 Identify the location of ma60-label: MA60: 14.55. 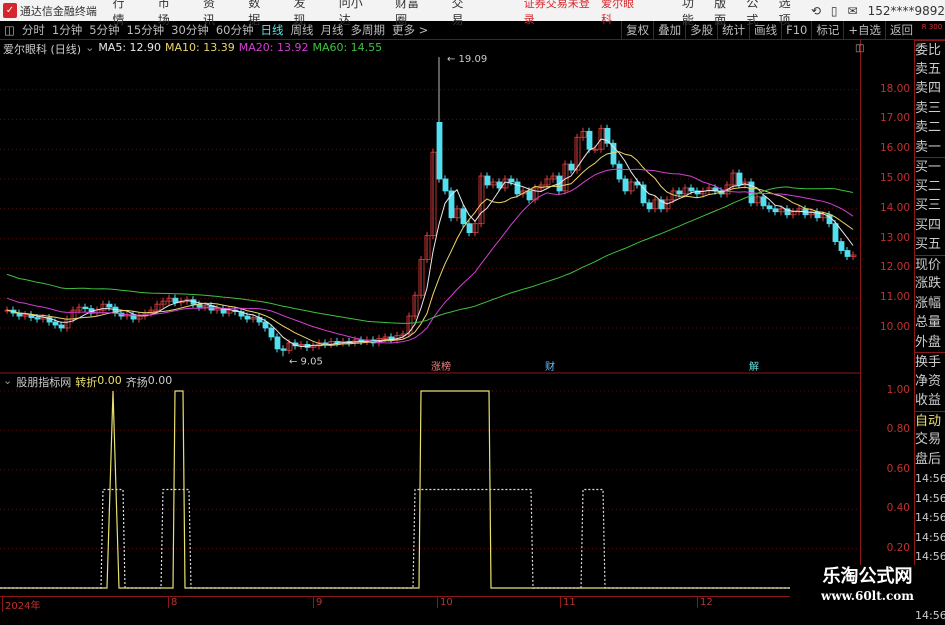
(347, 49).